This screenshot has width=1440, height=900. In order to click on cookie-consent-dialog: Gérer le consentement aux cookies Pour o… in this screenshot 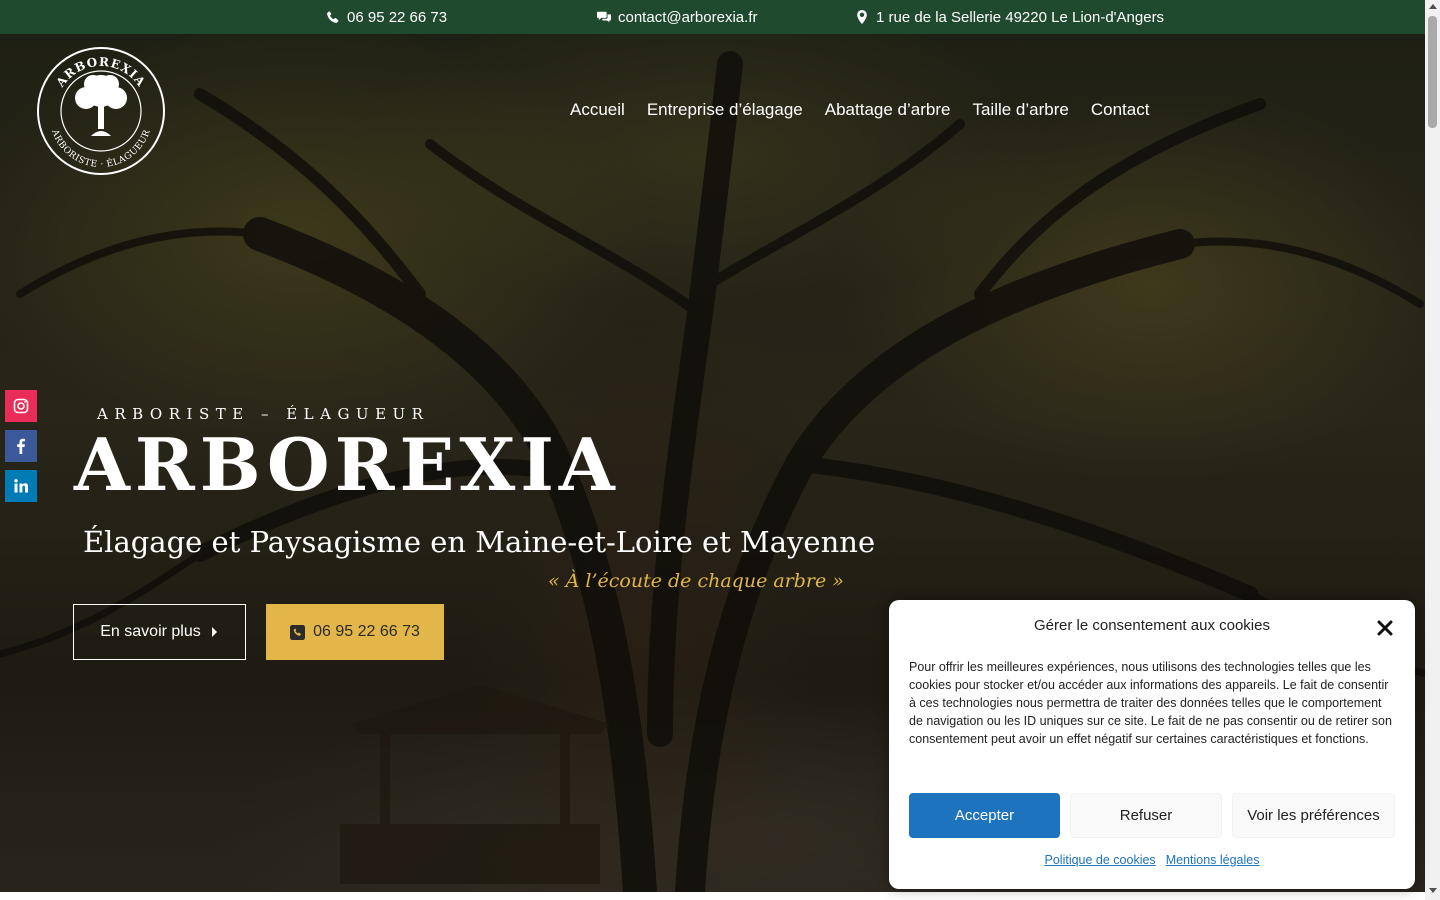, I will do `click(1152, 744)`.